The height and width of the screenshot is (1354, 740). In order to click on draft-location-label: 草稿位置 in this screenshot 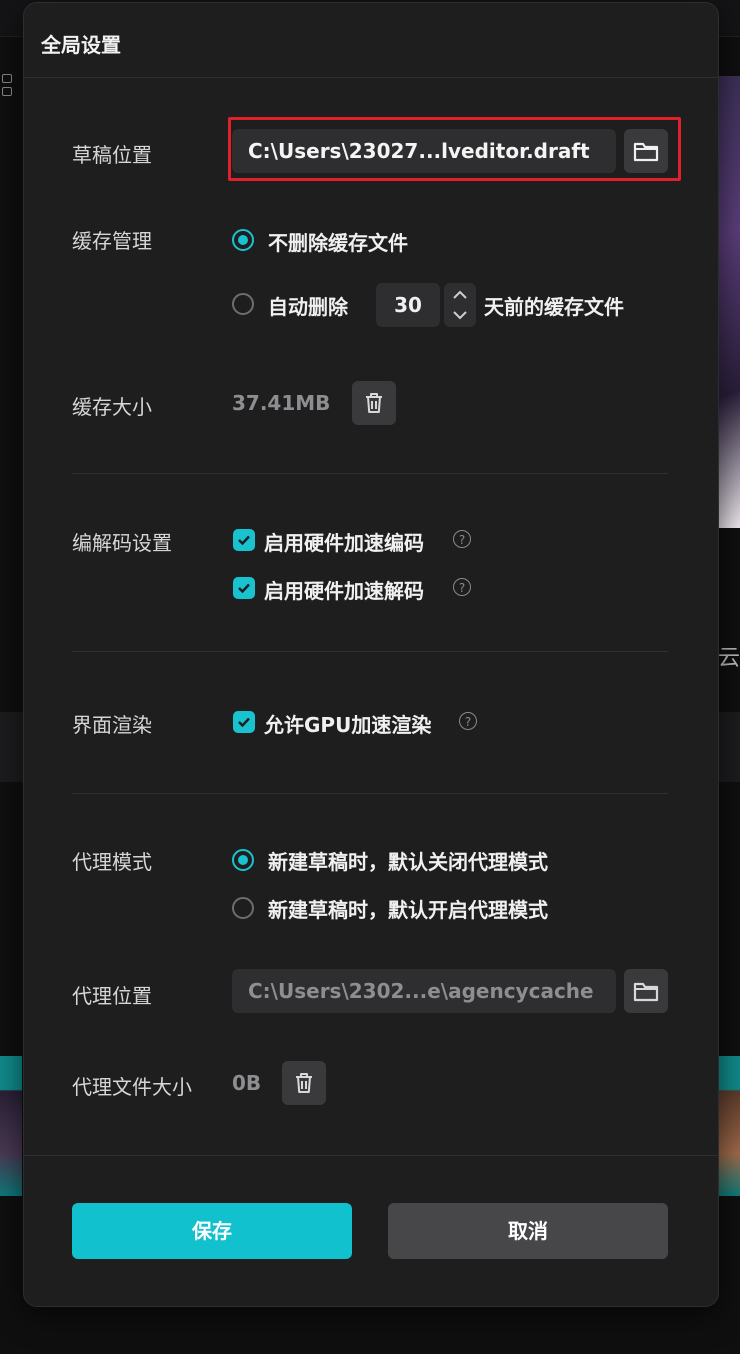, I will do `click(112, 155)`.